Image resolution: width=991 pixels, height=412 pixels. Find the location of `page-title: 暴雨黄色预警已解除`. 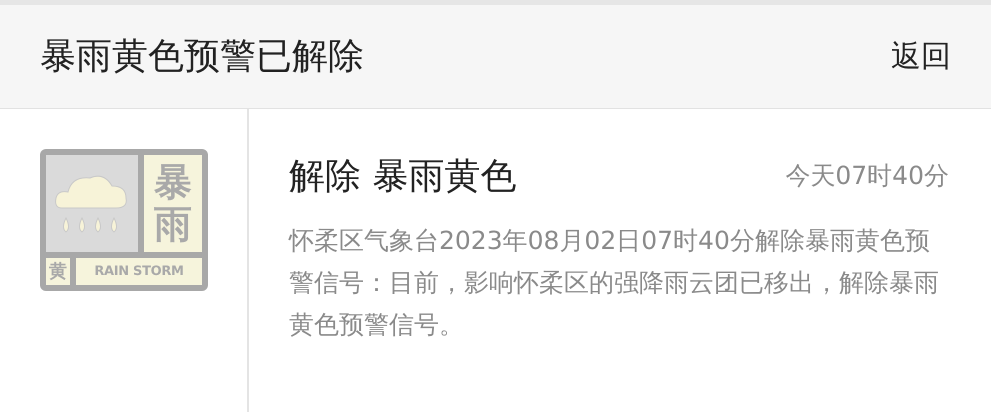

page-title: 暴雨黄色预警已解除 is located at coordinates (202, 56).